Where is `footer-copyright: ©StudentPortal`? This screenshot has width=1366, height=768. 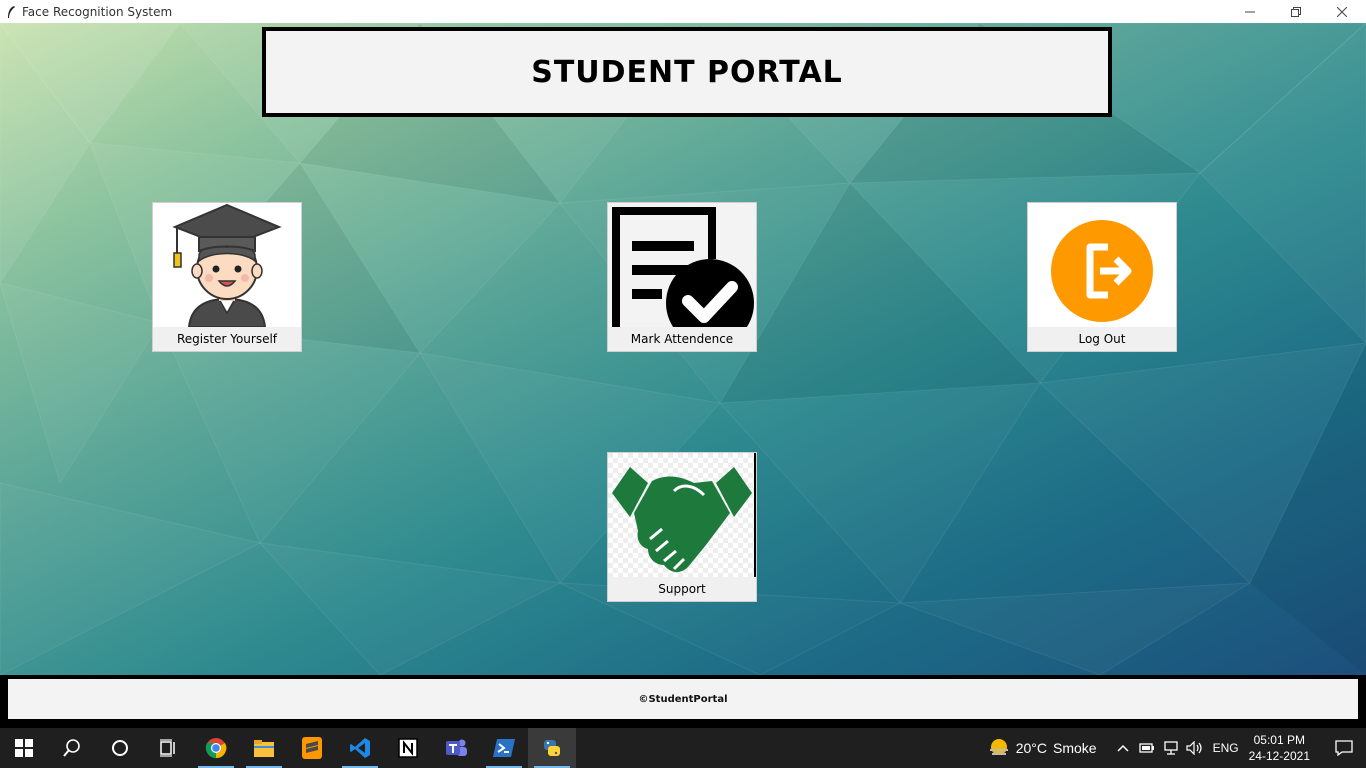
footer-copyright: ©StudentPortal is located at coordinates (683, 699).